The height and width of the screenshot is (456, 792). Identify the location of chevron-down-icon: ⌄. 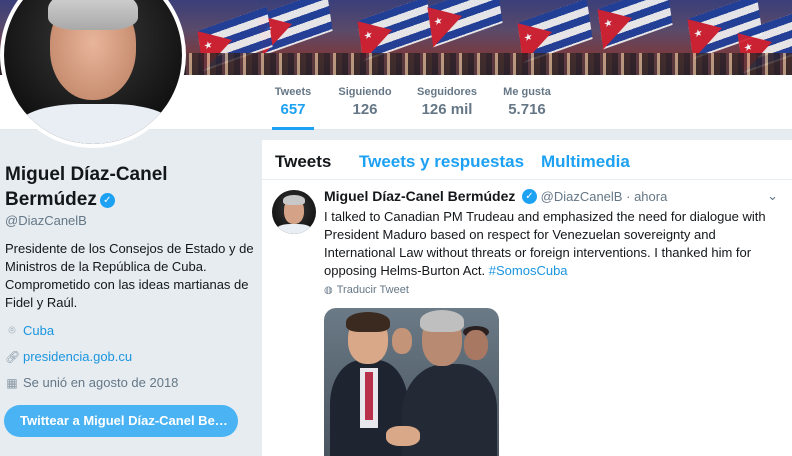
(772, 196).